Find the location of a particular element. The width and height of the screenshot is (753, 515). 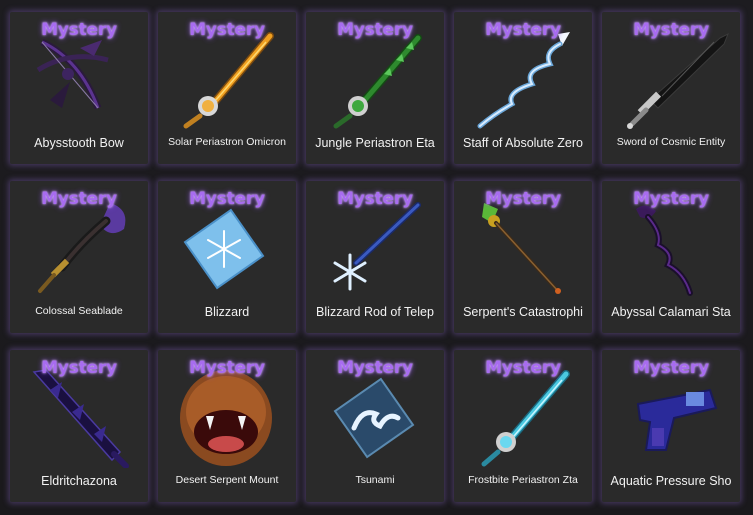

item-card-aquatic-pressure-shooter: Mystery Aquatic Pressure Sho is located at coordinates (671, 426).